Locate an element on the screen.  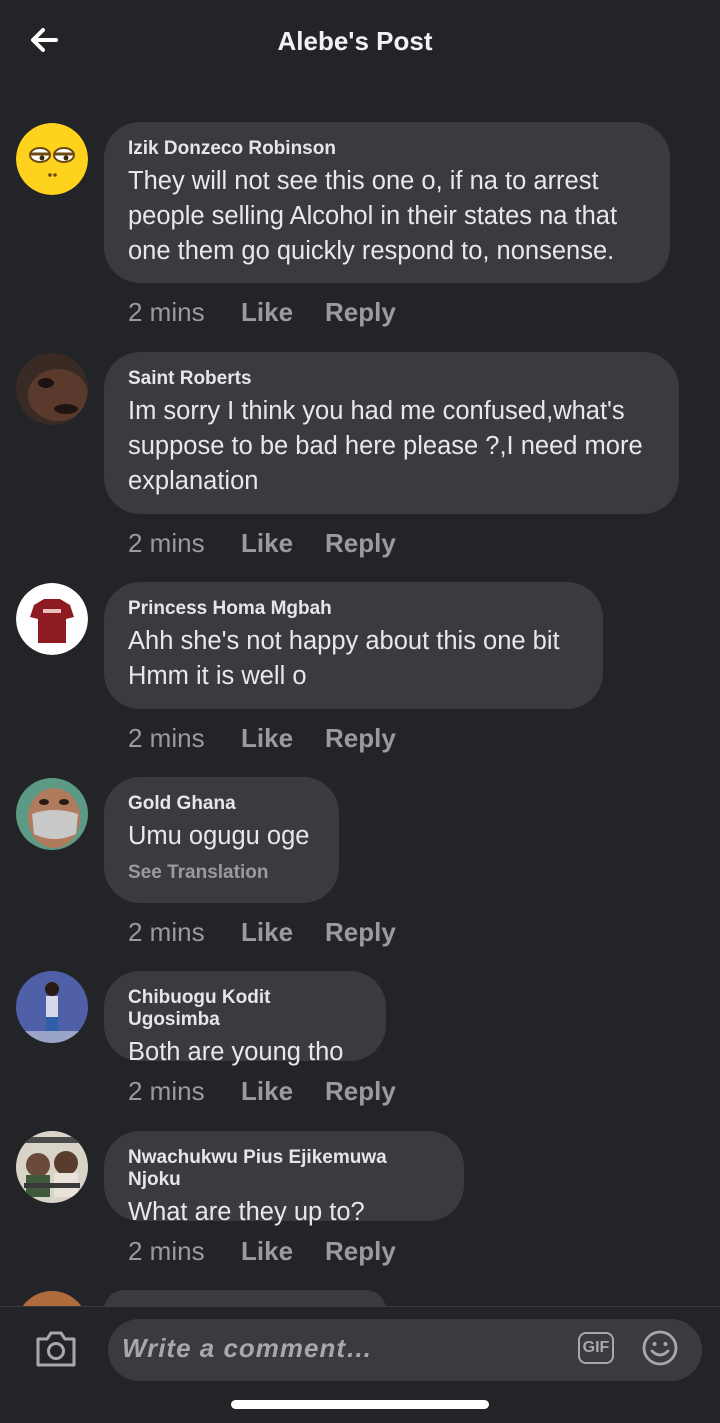
comment-text: Umu ogugu oge is located at coordinates (219, 836).